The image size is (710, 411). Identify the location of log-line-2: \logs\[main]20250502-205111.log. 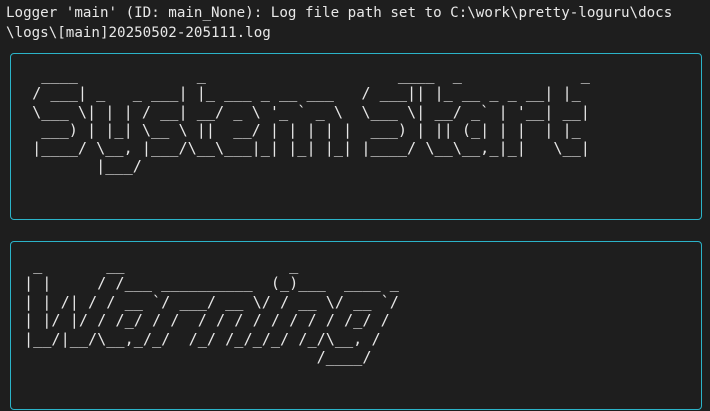
(138, 33).